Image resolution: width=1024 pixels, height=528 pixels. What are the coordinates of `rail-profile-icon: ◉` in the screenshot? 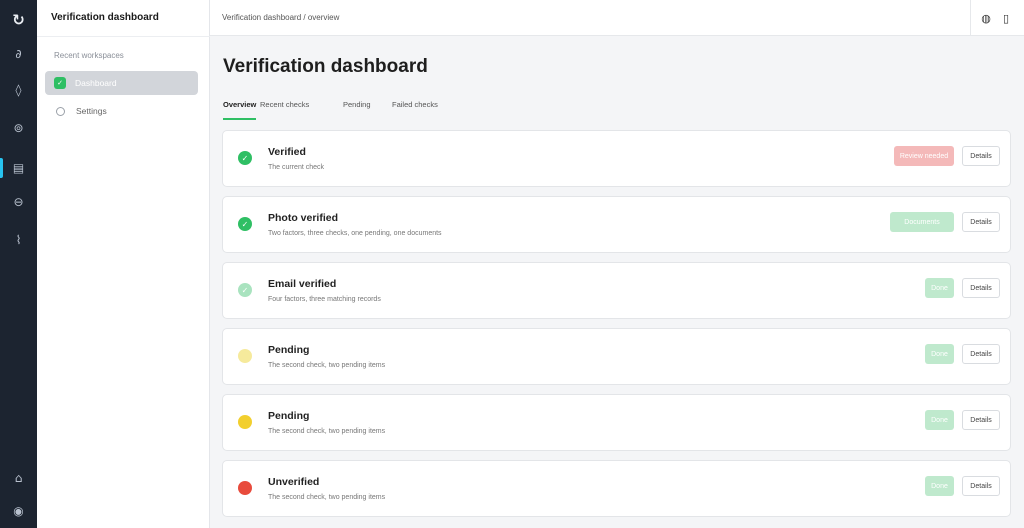 It's located at (18, 511).